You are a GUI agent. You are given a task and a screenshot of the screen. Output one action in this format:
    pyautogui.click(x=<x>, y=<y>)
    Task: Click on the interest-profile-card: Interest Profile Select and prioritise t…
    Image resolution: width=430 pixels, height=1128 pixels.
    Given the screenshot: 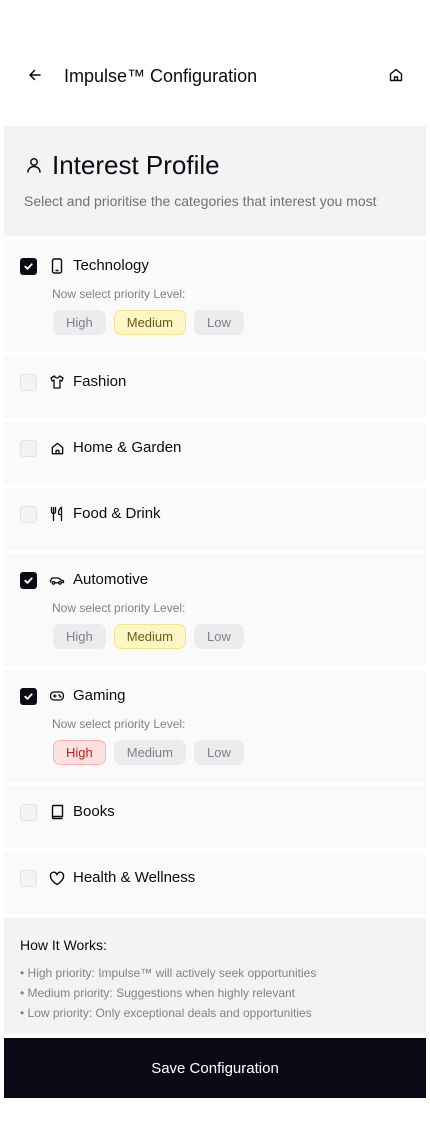 What is the action you would take?
    pyautogui.click(x=215, y=181)
    